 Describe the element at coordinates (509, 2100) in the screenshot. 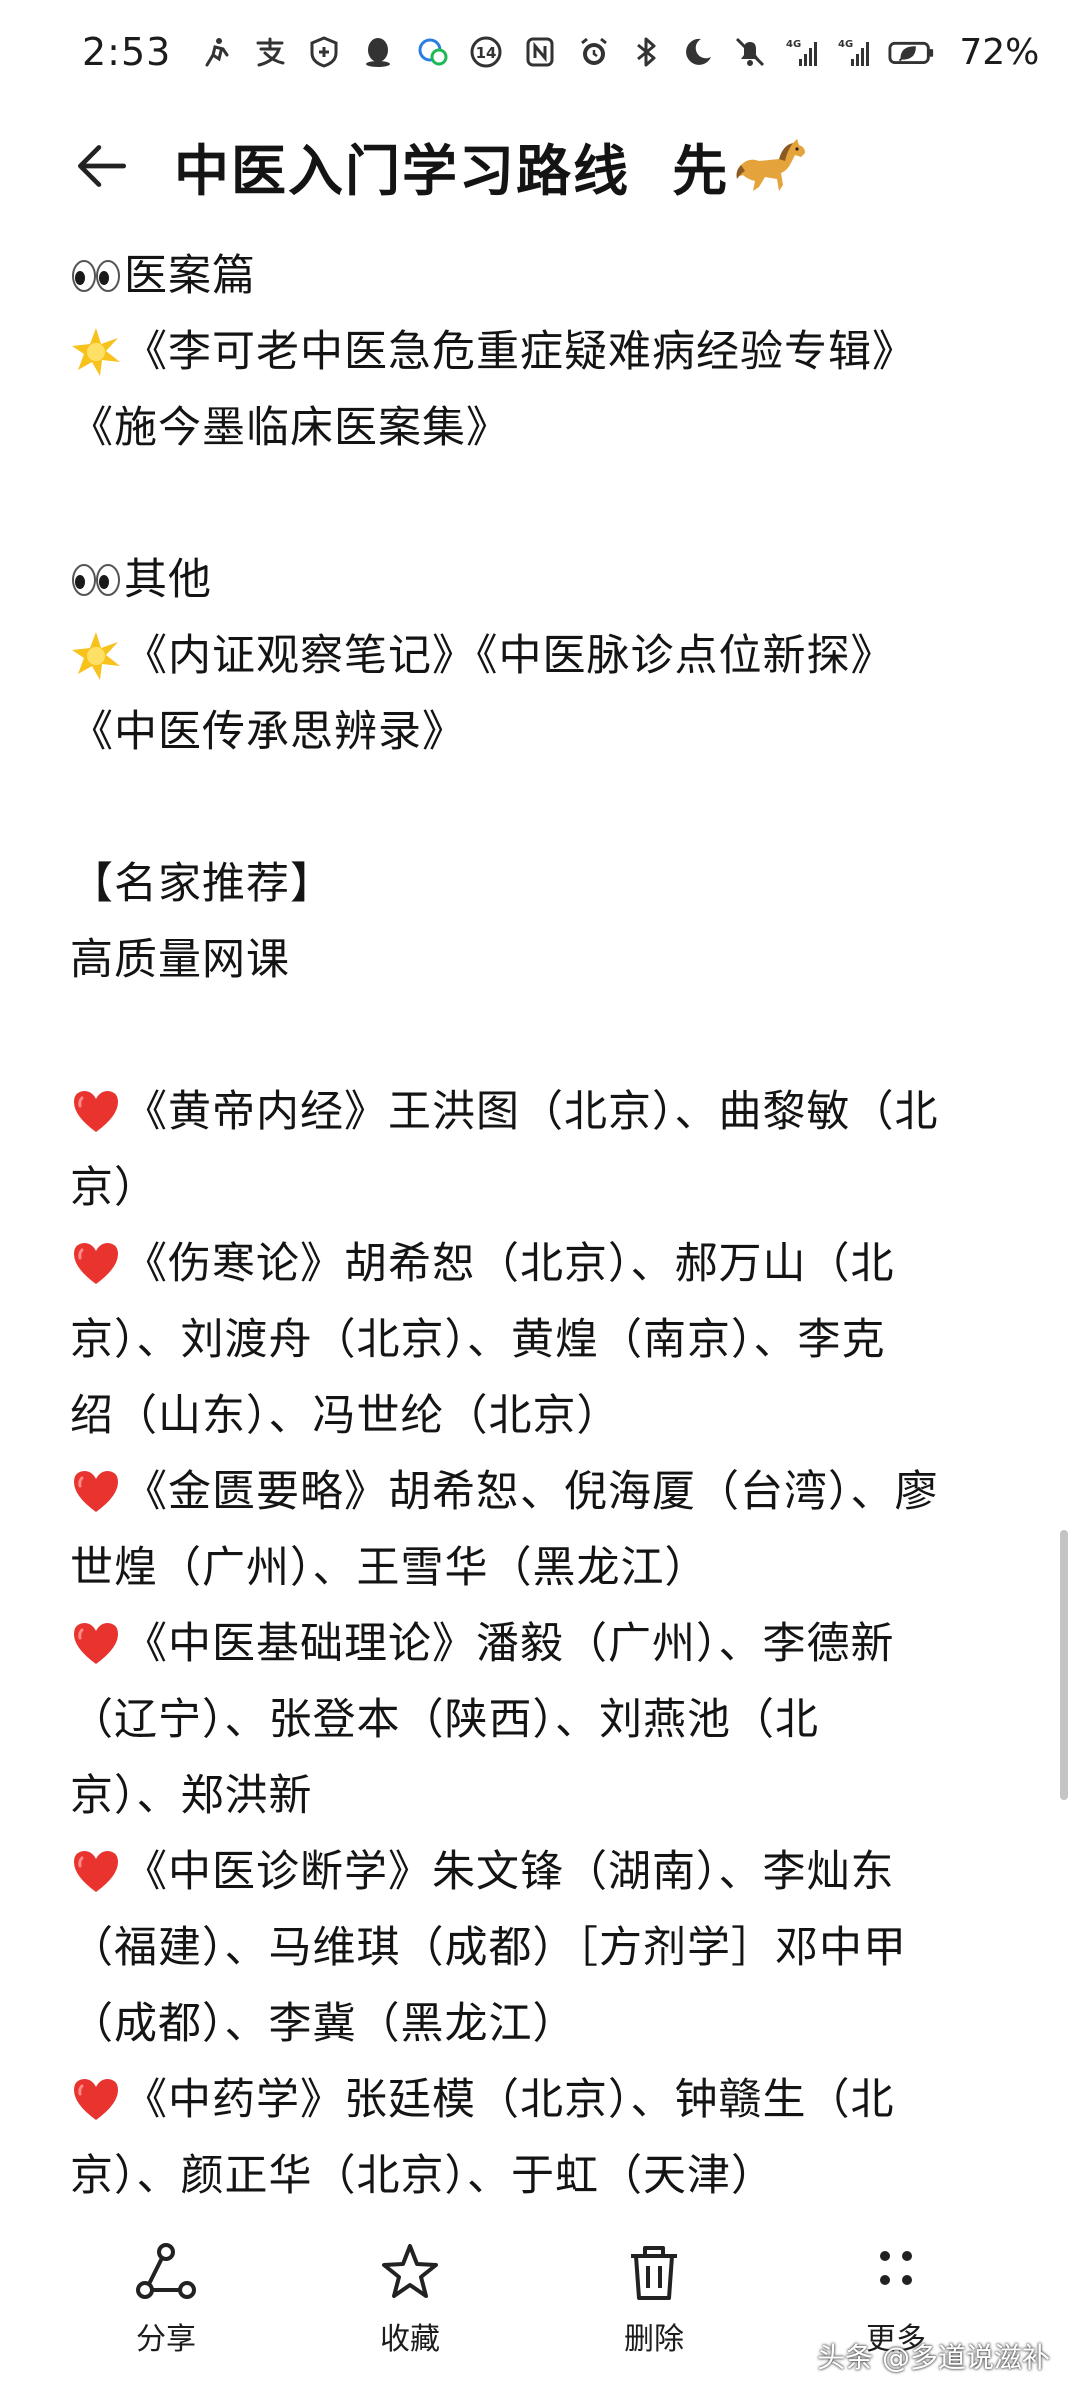

I see `line-text: 《中药学》张廷模（北京）、钟赣生（北` at that location.